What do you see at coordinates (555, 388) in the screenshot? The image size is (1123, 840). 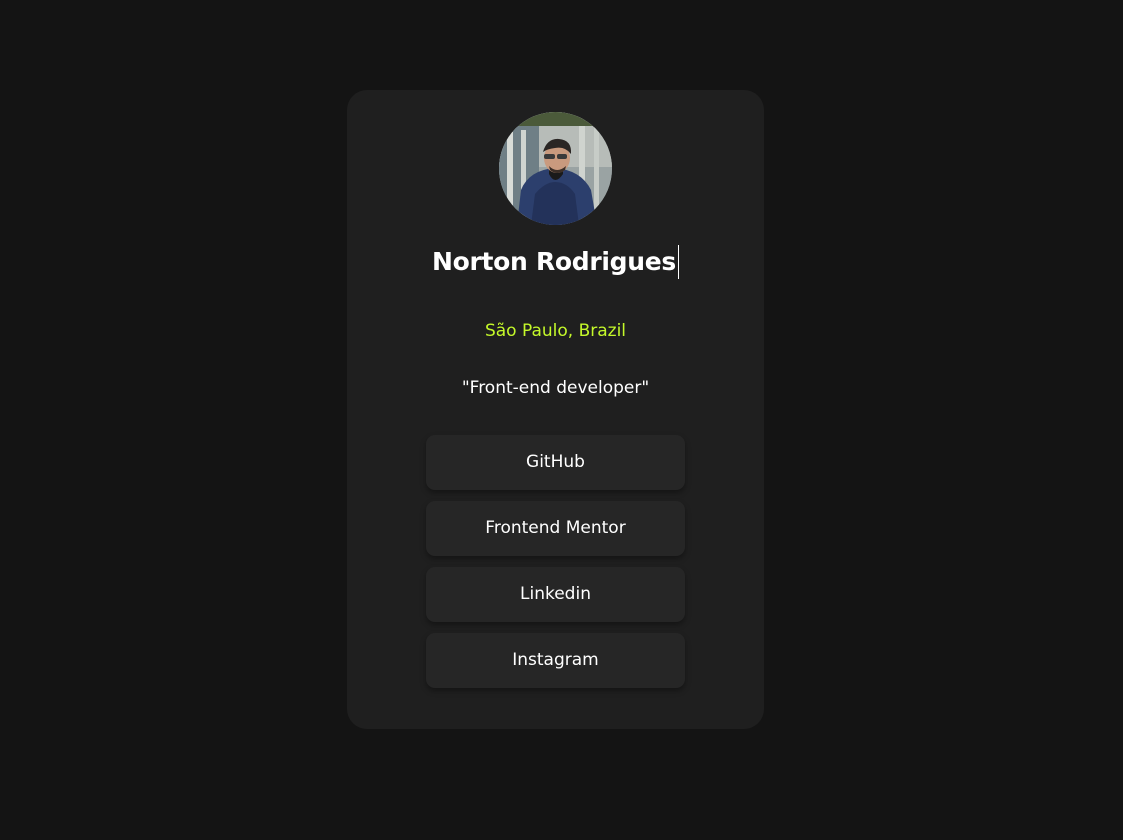 I see `profile-bio: "Front-end developer"` at bounding box center [555, 388].